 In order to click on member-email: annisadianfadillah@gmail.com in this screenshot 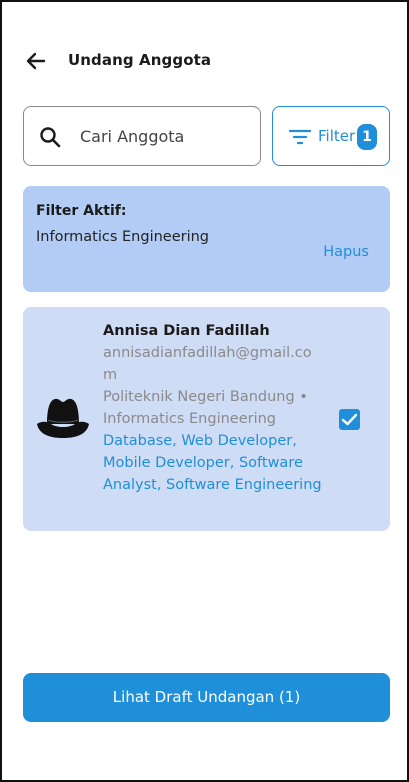, I will do `click(207, 364)`.